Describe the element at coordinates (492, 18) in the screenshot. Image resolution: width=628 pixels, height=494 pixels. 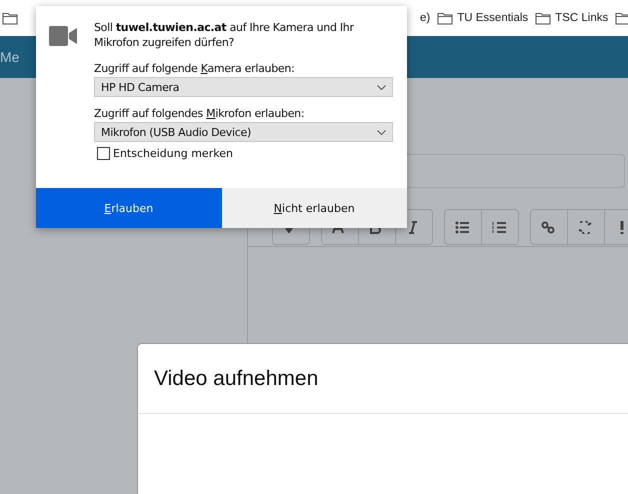
I see `bookmark-link: TU Essentials` at that location.